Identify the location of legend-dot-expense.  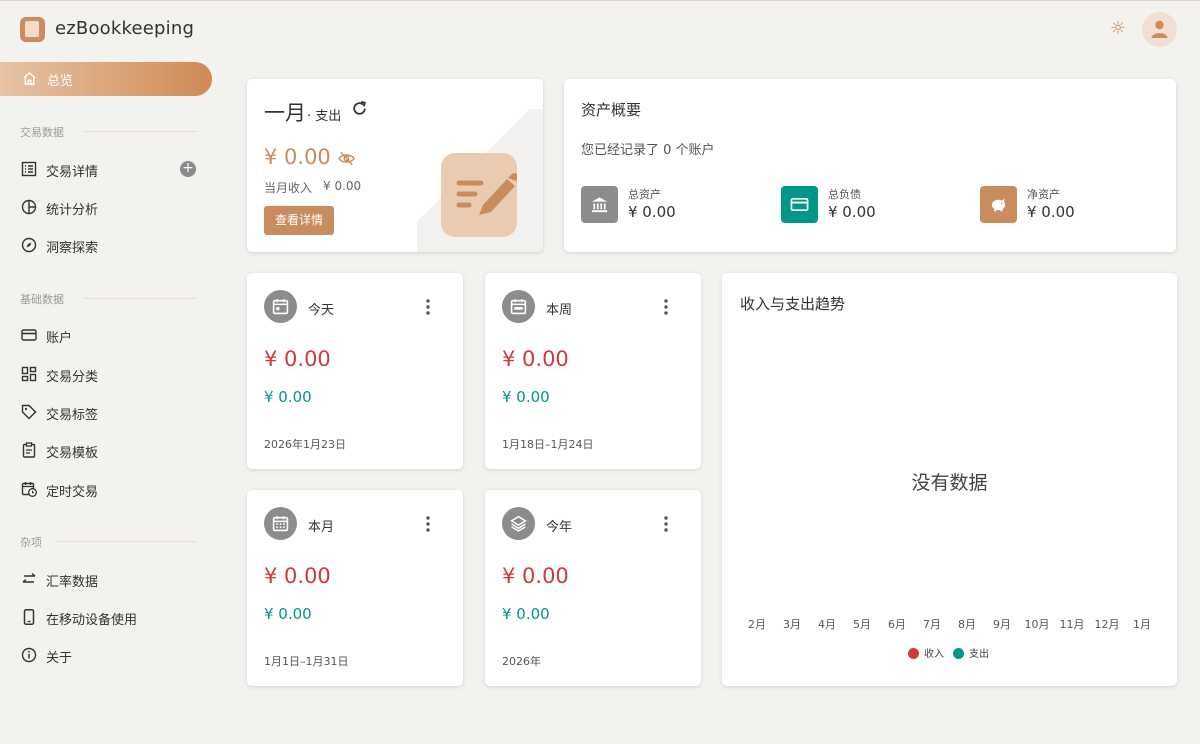
(958, 653).